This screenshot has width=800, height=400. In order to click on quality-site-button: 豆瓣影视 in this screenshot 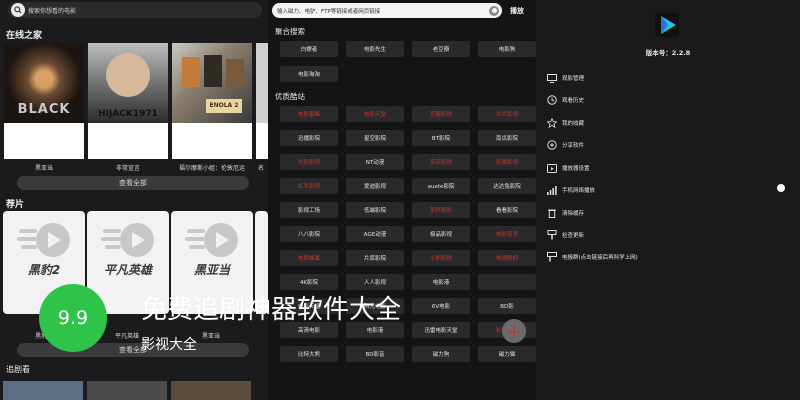, I will do `click(441, 114)`.